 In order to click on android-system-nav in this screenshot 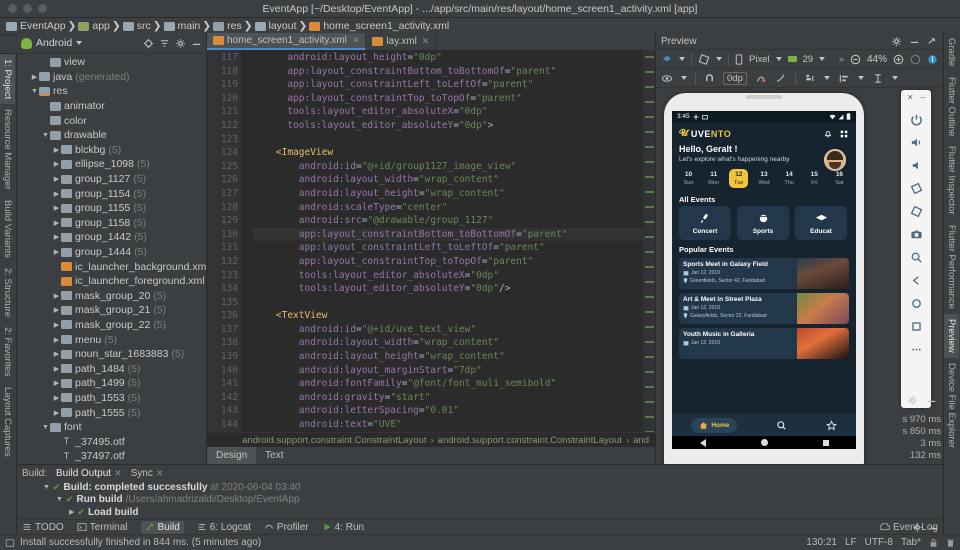, I will do `click(764, 442)`.